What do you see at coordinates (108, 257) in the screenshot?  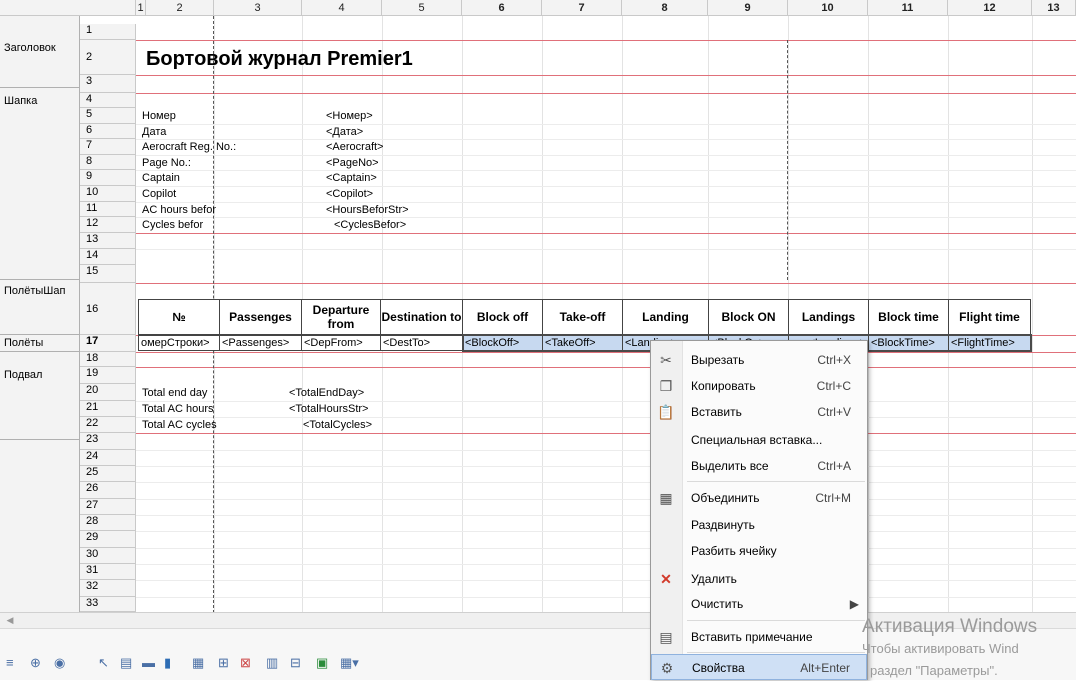 I see `row-header-14: 14` at bounding box center [108, 257].